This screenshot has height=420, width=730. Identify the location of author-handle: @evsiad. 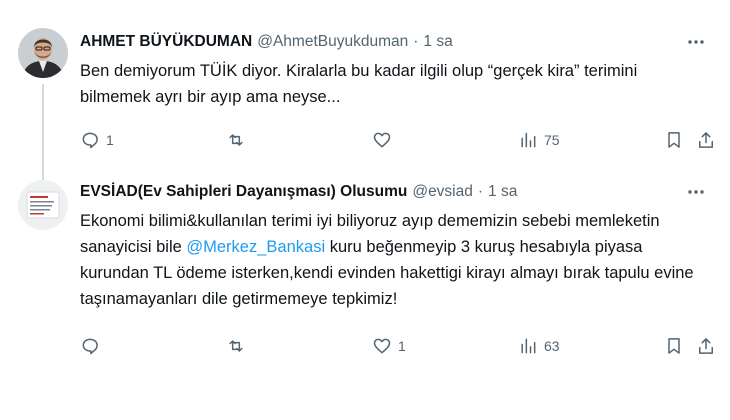
(442, 192).